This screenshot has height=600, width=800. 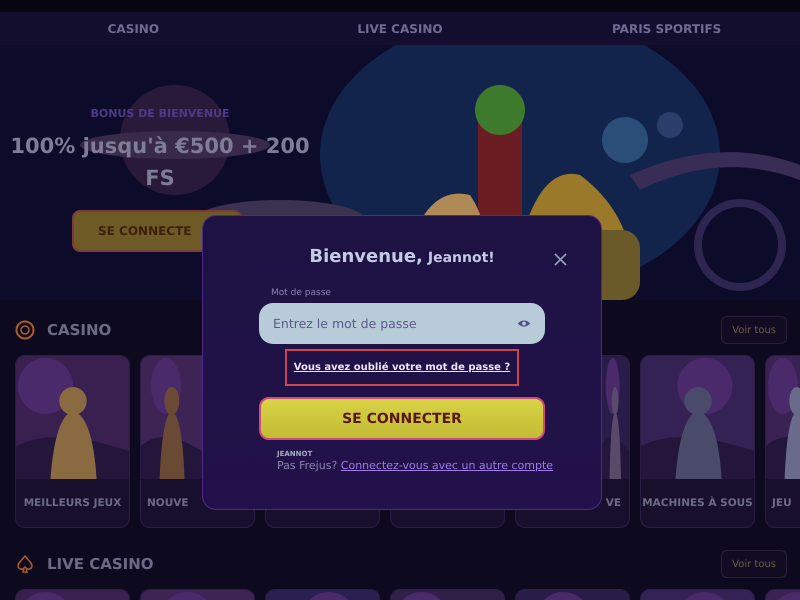 What do you see at coordinates (160, 113) in the screenshot?
I see `bonus-label: BONUS DE BIENVENUE` at bounding box center [160, 113].